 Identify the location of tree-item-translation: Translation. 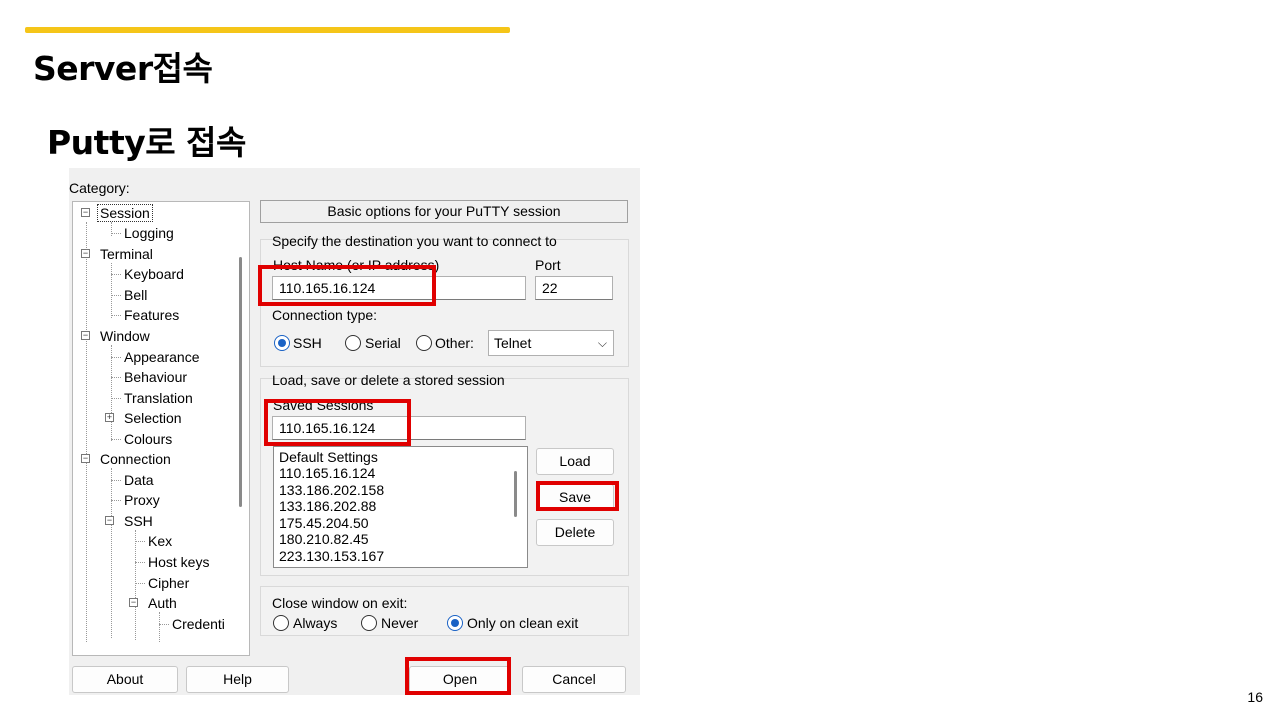
(150, 398).